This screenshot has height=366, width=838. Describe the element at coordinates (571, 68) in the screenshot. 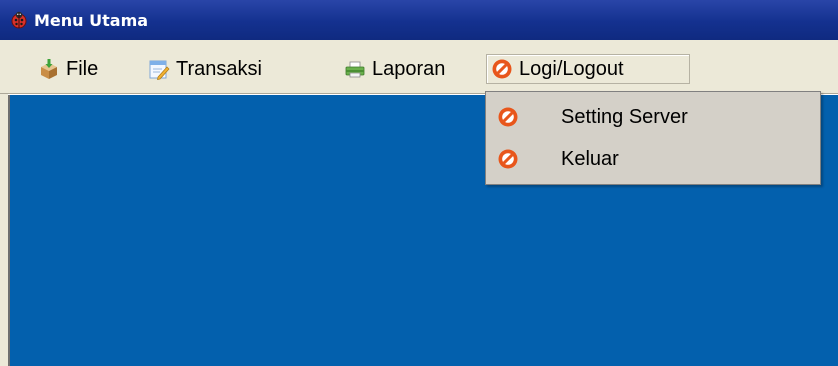

I see `menu-login-logout-label: Logi/Logout` at that location.